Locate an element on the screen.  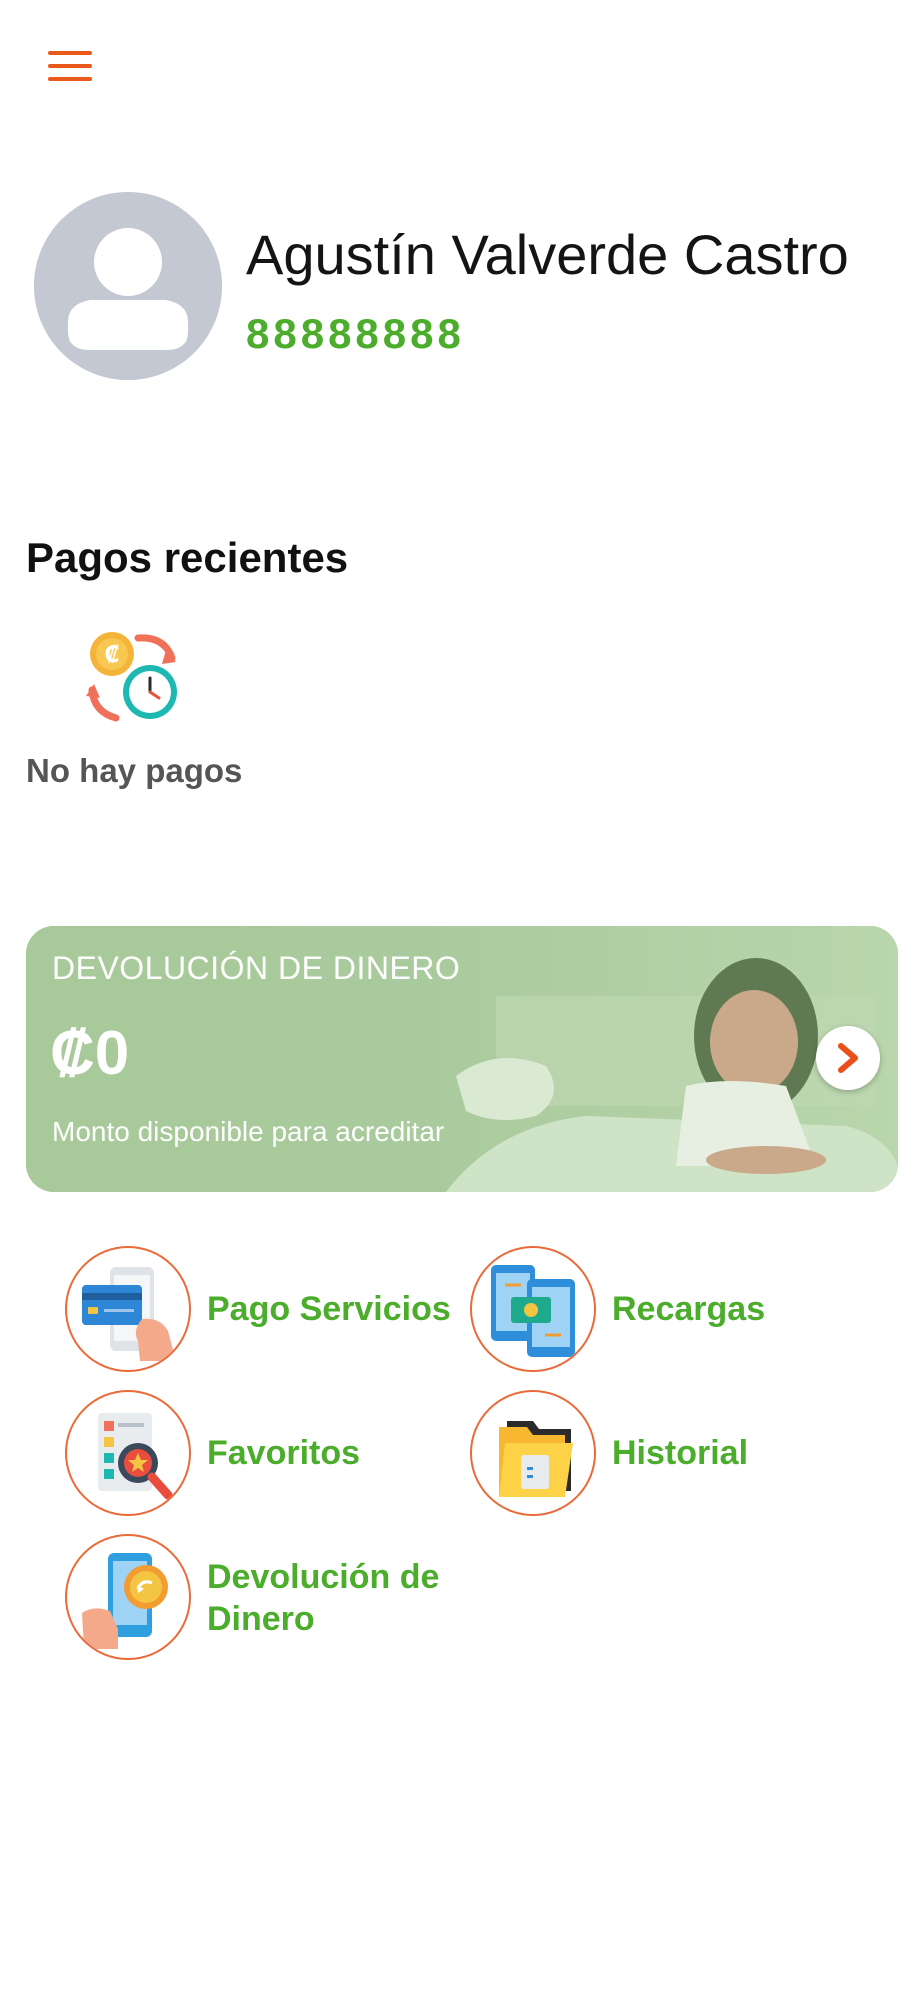
phone-recharge-icon is located at coordinates (533, 1309).